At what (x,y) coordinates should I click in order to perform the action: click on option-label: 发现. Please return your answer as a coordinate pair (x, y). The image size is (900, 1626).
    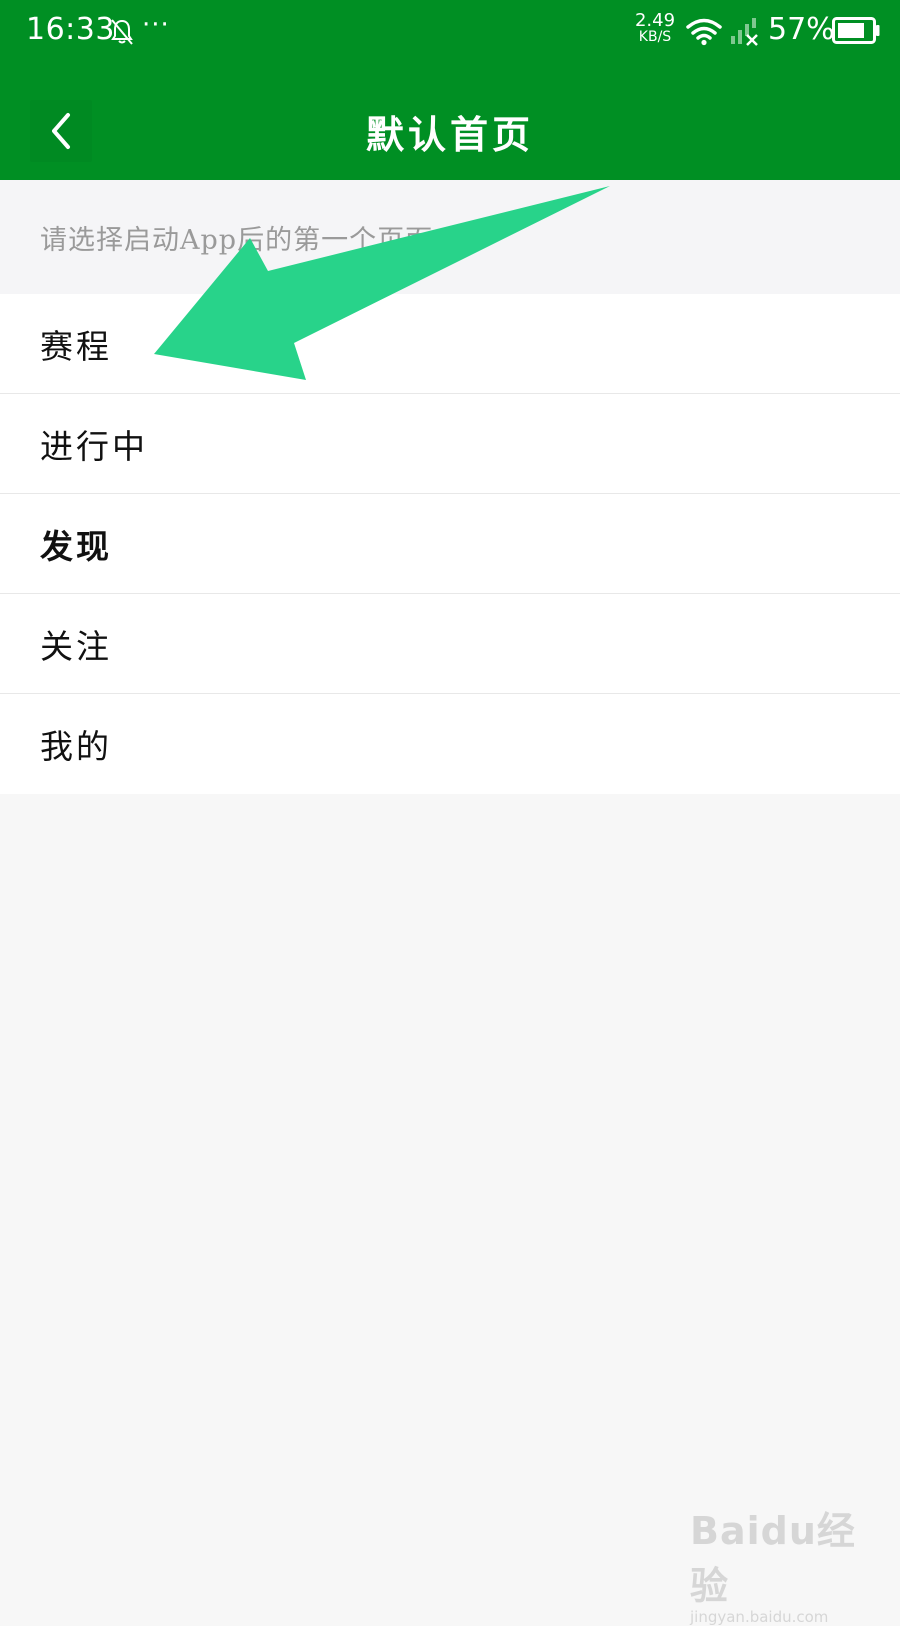
    Looking at the image, I should click on (76, 546).